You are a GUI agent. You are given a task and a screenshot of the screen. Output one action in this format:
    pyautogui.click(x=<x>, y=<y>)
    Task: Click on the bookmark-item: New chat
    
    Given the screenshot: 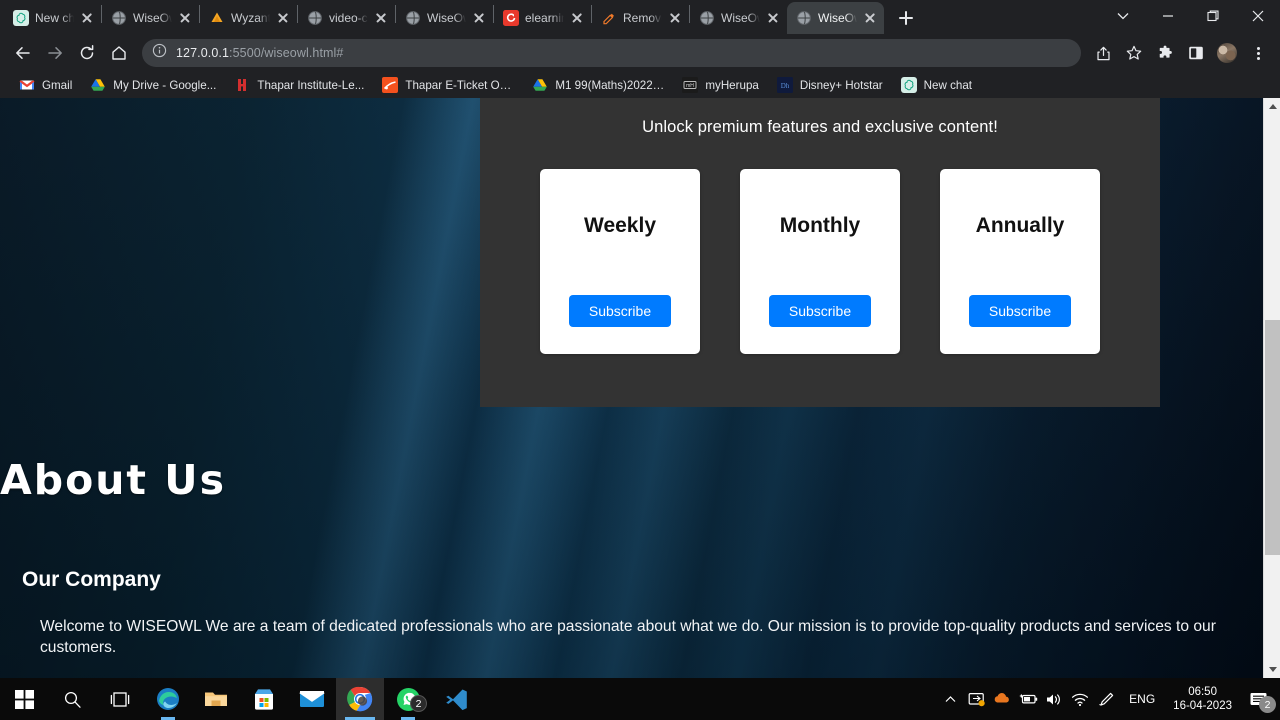 What is the action you would take?
    pyautogui.click(x=936, y=85)
    